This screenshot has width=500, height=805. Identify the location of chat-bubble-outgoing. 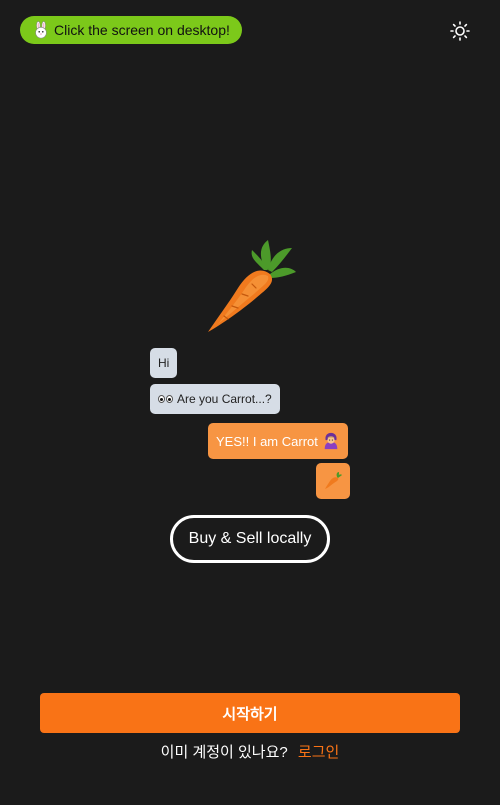
(333, 481).